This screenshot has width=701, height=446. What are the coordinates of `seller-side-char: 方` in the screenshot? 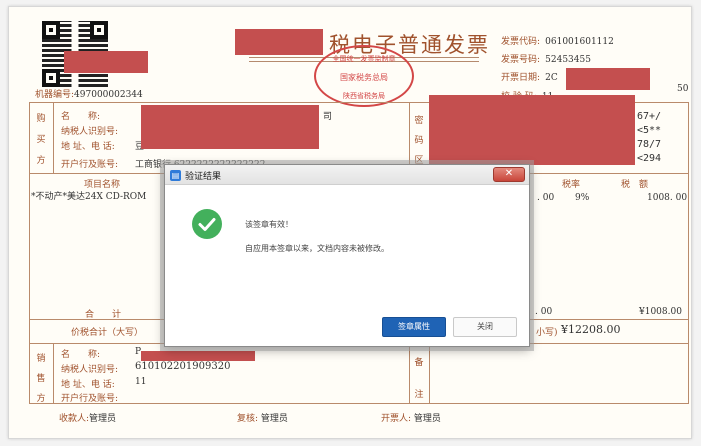 It's located at (41, 399).